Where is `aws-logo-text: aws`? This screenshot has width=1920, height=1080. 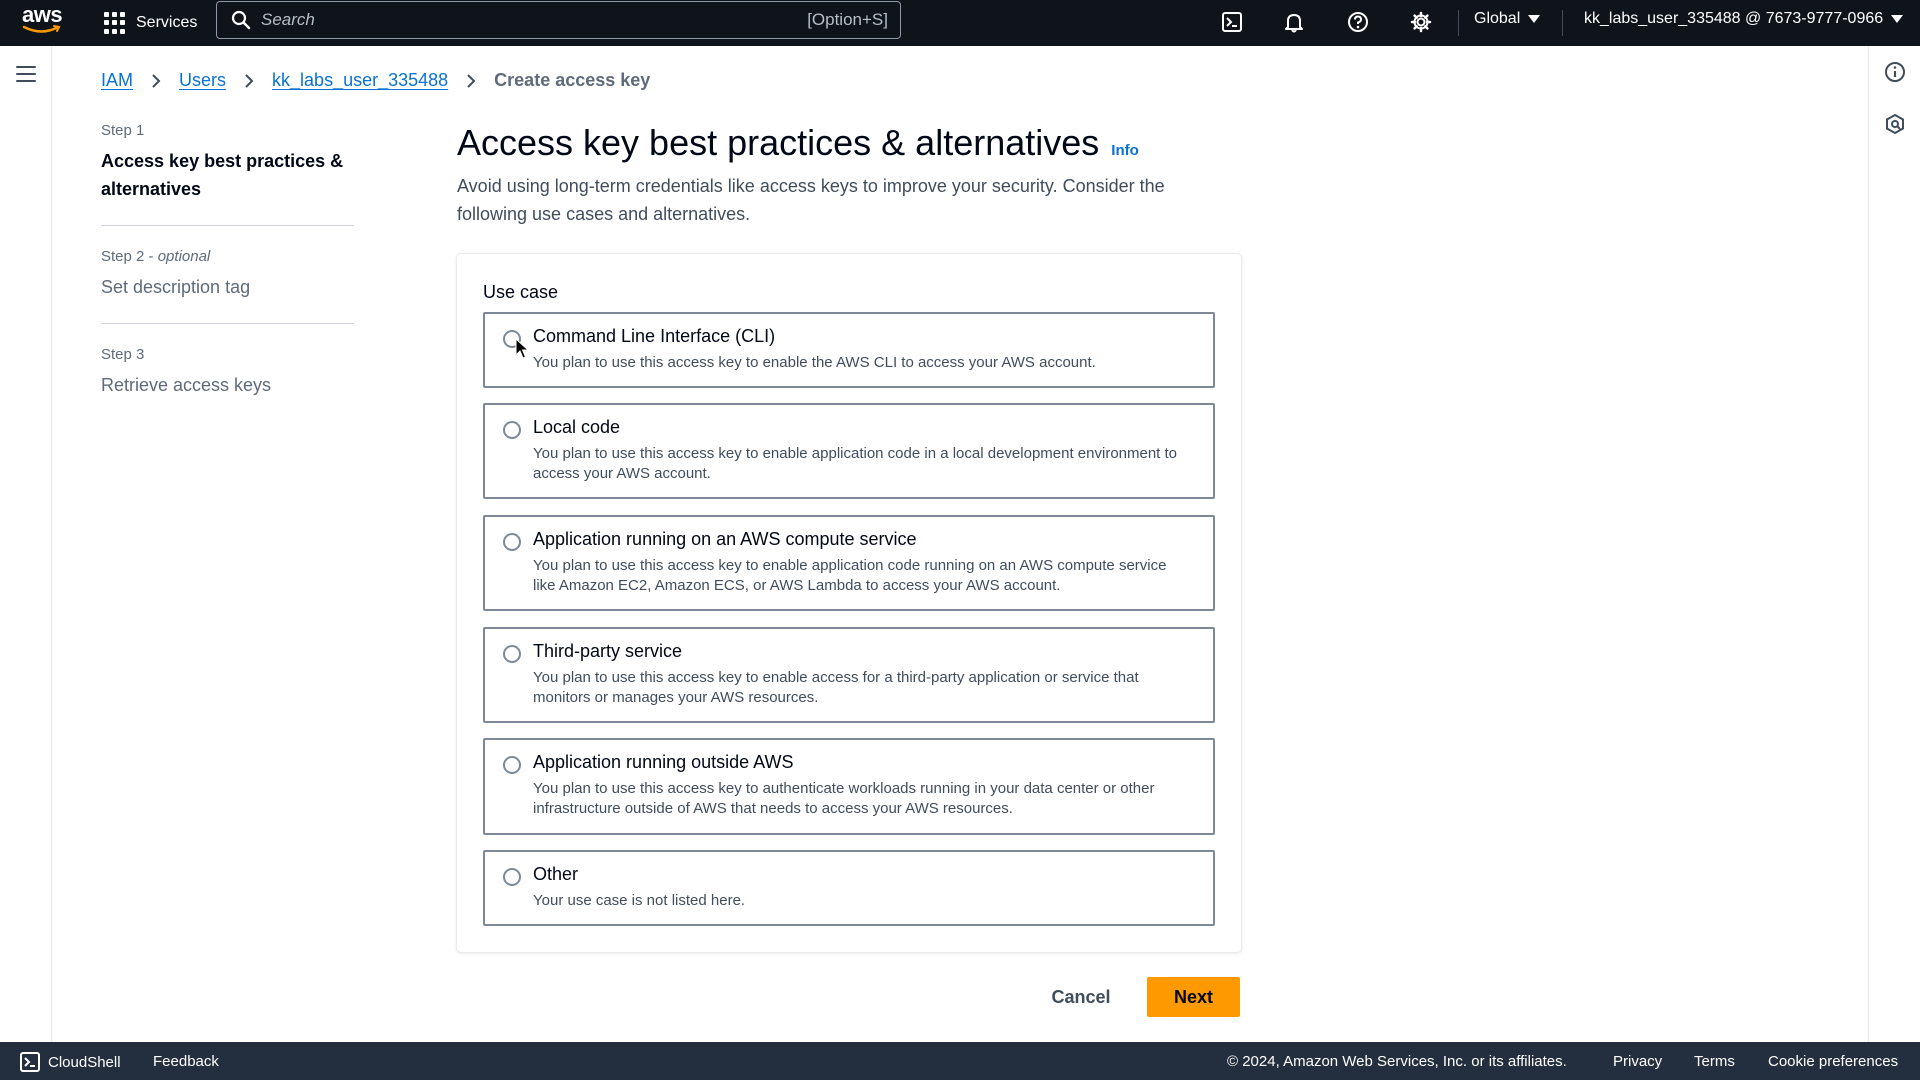
aws-logo-text: aws is located at coordinates (42, 14).